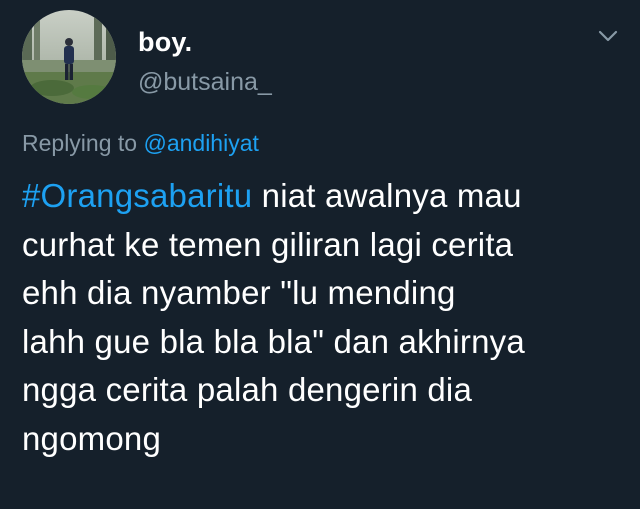 The image size is (640, 509). What do you see at coordinates (239, 292) in the screenshot?
I see `tweet-line: ehh dia nyamber "lu mending` at bounding box center [239, 292].